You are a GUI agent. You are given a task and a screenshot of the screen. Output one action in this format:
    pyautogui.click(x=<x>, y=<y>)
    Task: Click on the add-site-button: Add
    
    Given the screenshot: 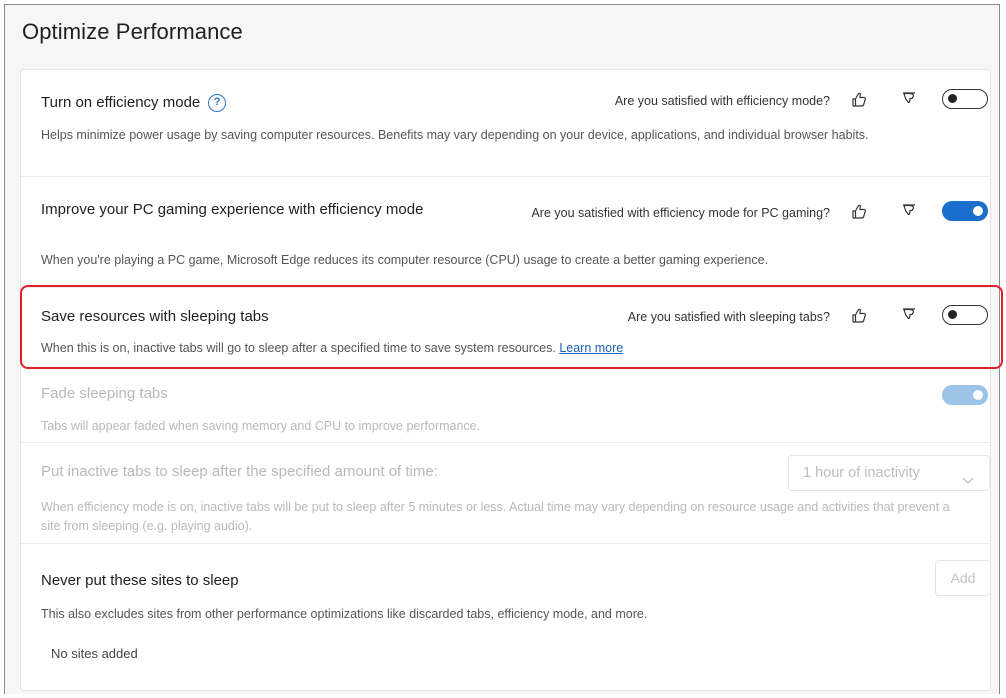 What is the action you would take?
    pyautogui.click(x=963, y=578)
    